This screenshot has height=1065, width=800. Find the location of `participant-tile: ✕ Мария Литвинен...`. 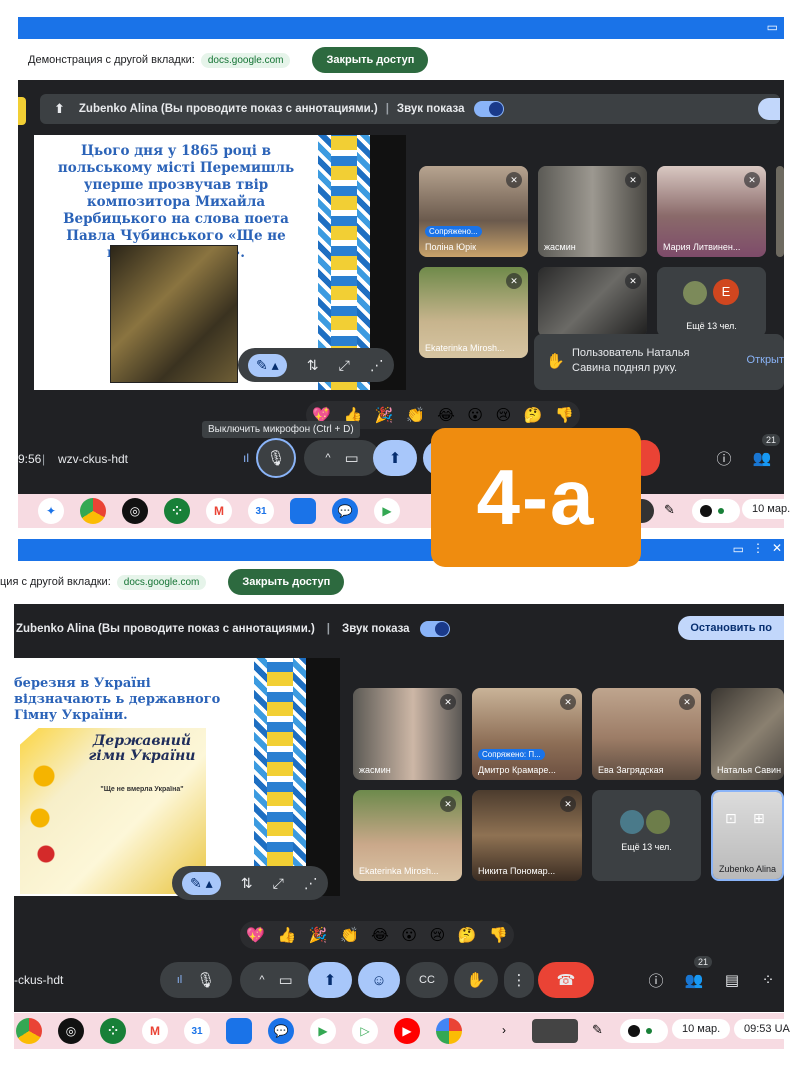

participant-tile: ✕ Мария Литвинен... is located at coordinates (711, 211).